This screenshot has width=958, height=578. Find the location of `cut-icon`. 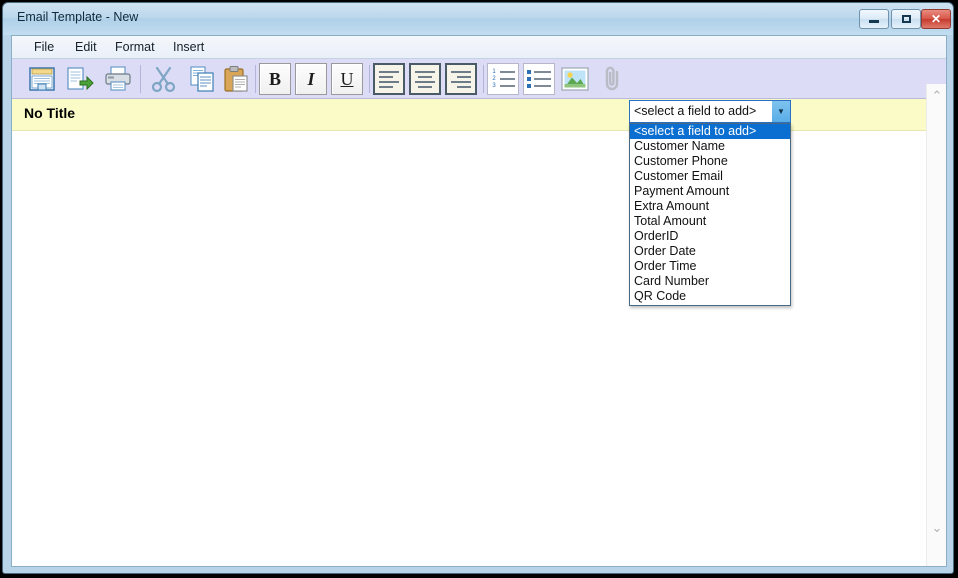

cut-icon is located at coordinates (163, 79).